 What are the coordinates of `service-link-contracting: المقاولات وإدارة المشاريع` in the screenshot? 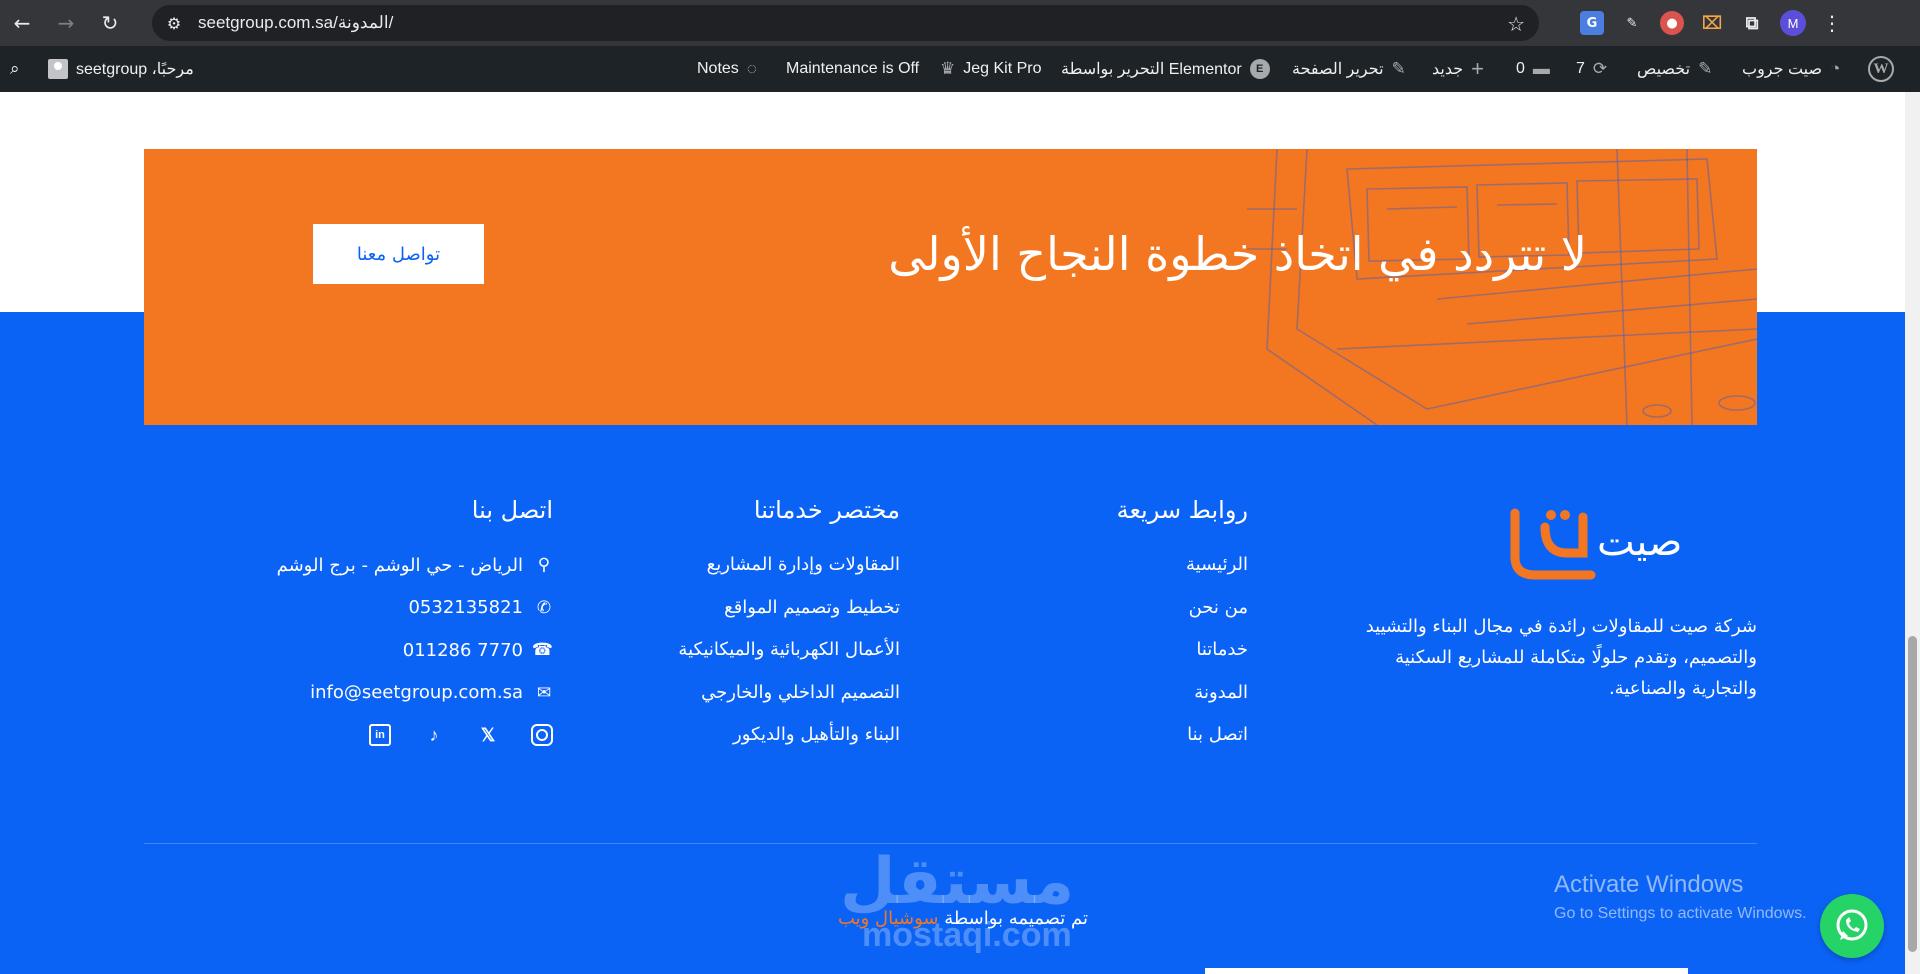 It's located at (750, 565).